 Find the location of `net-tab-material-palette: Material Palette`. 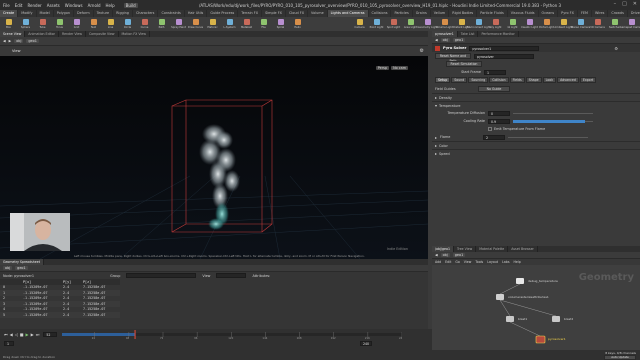

net-tab-material-palette: Material Palette is located at coordinates (492, 249).